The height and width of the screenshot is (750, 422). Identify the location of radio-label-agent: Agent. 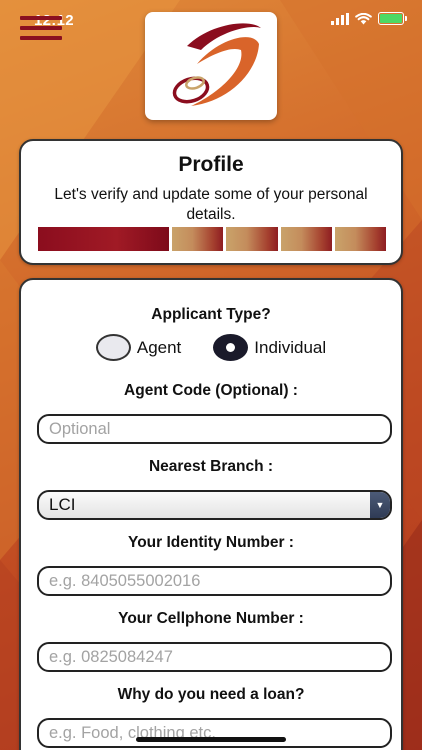
(159, 347).